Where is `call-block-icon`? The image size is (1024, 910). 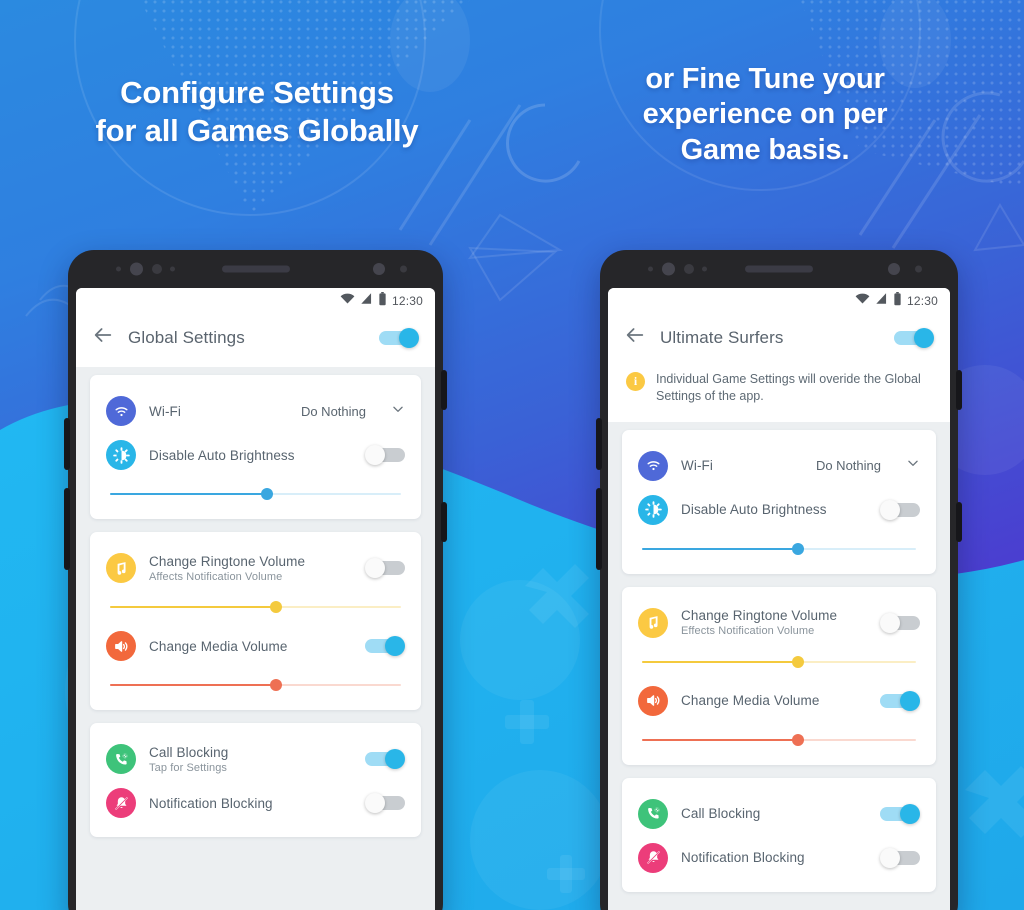 call-block-icon is located at coordinates (653, 813).